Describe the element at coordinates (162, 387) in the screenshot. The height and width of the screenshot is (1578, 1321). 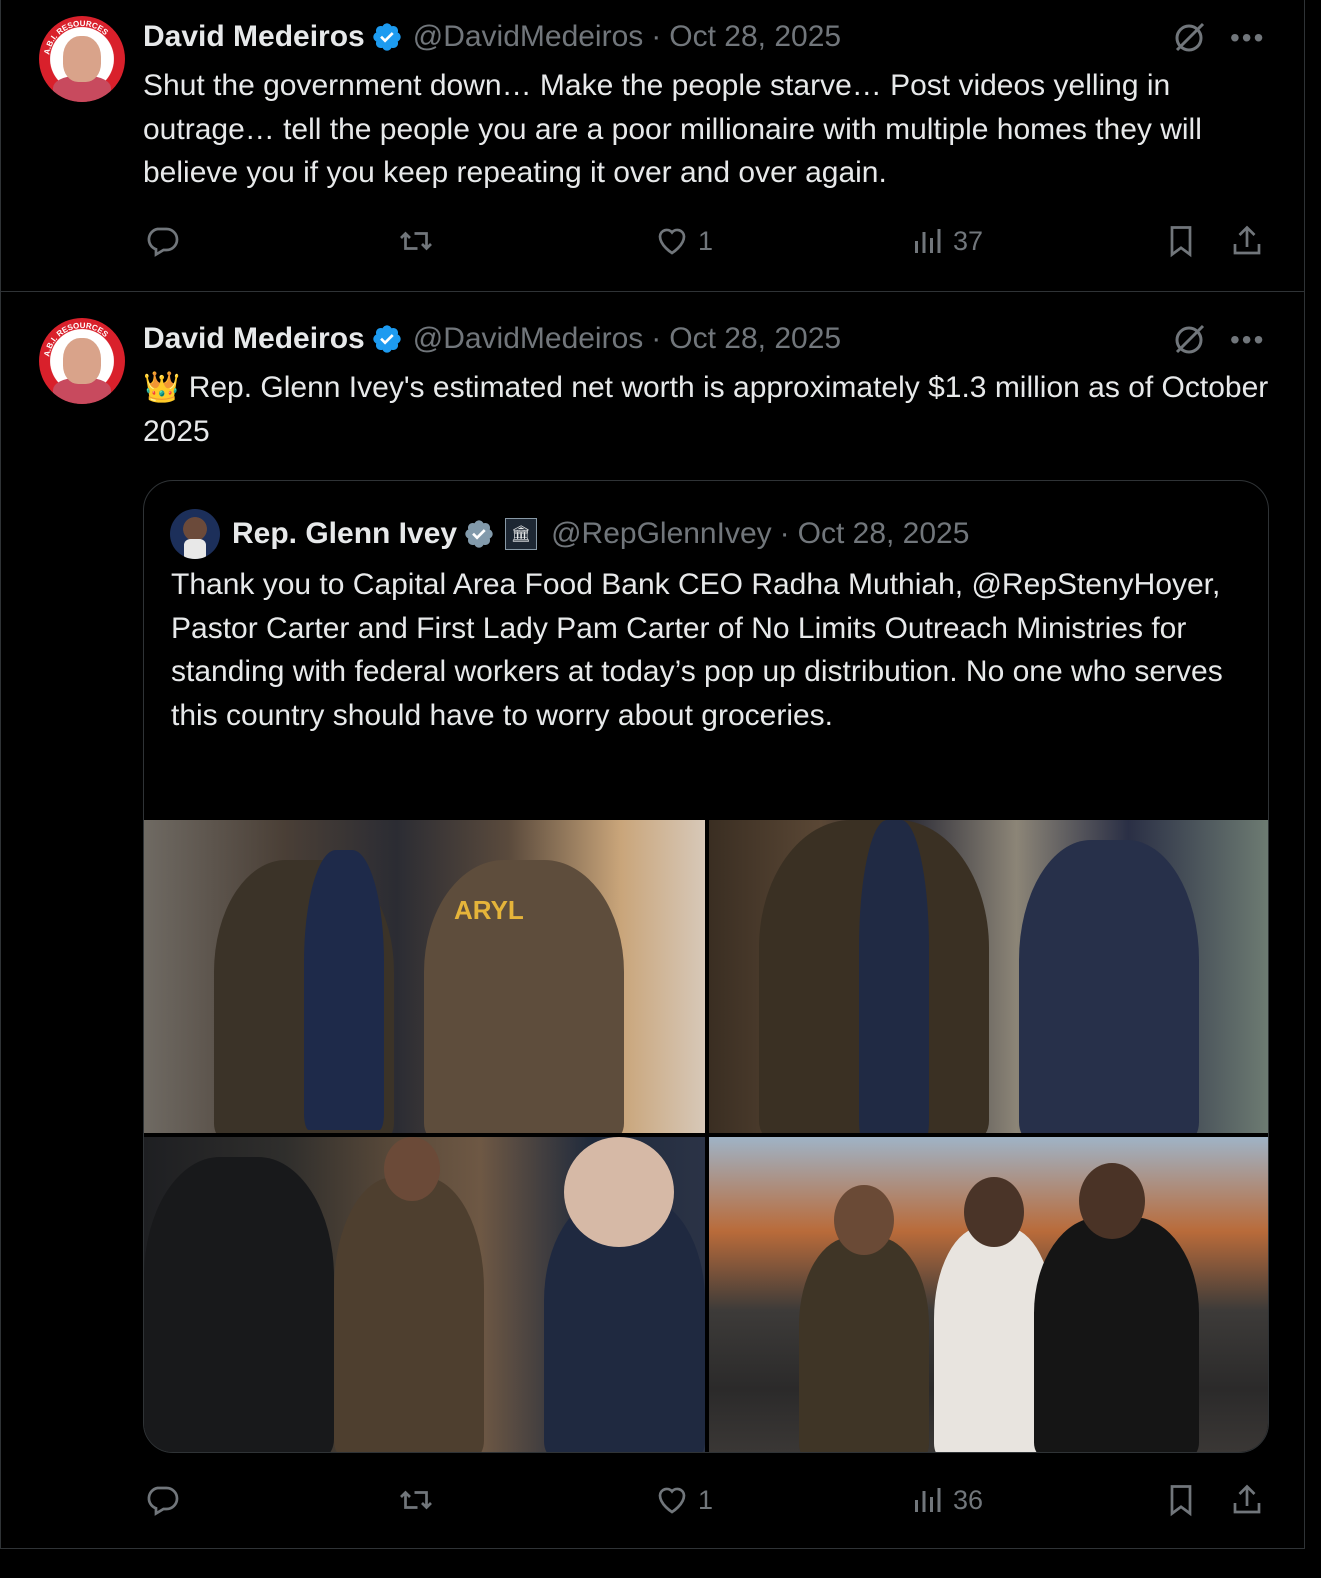
I see `crown-emoji: 👑` at that location.